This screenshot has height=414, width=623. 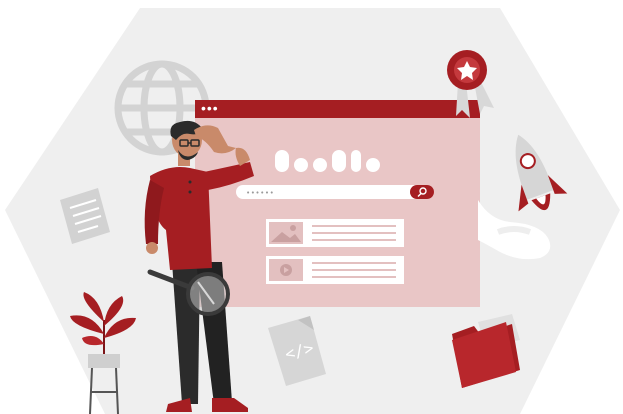 I want to click on search-placeholder: ••••••, so click(x=260, y=193).